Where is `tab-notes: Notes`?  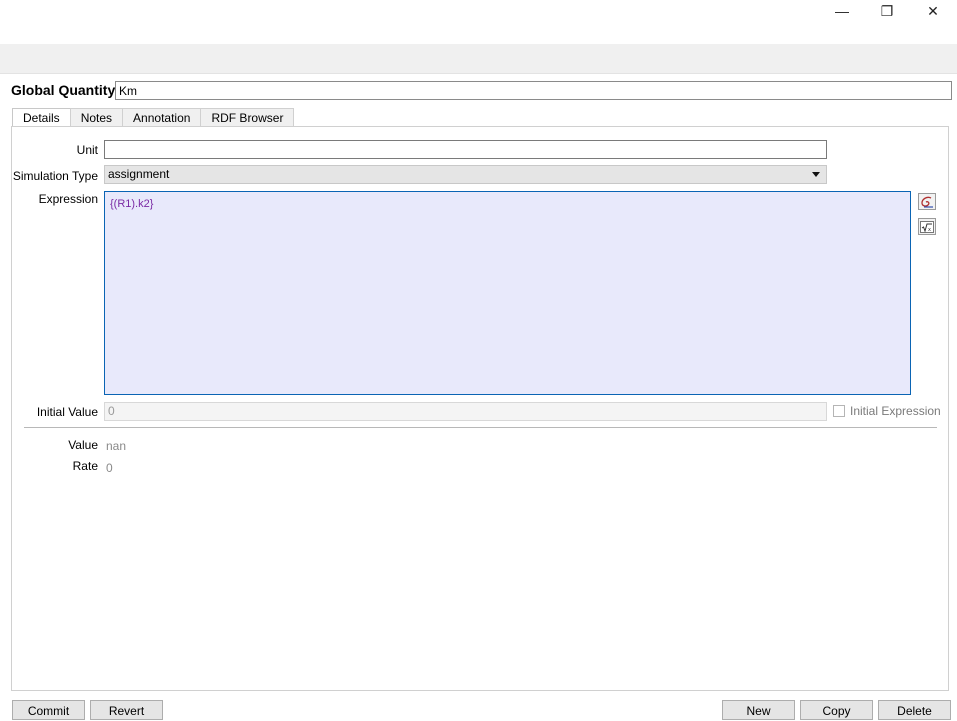 tab-notes: Notes is located at coordinates (96, 117).